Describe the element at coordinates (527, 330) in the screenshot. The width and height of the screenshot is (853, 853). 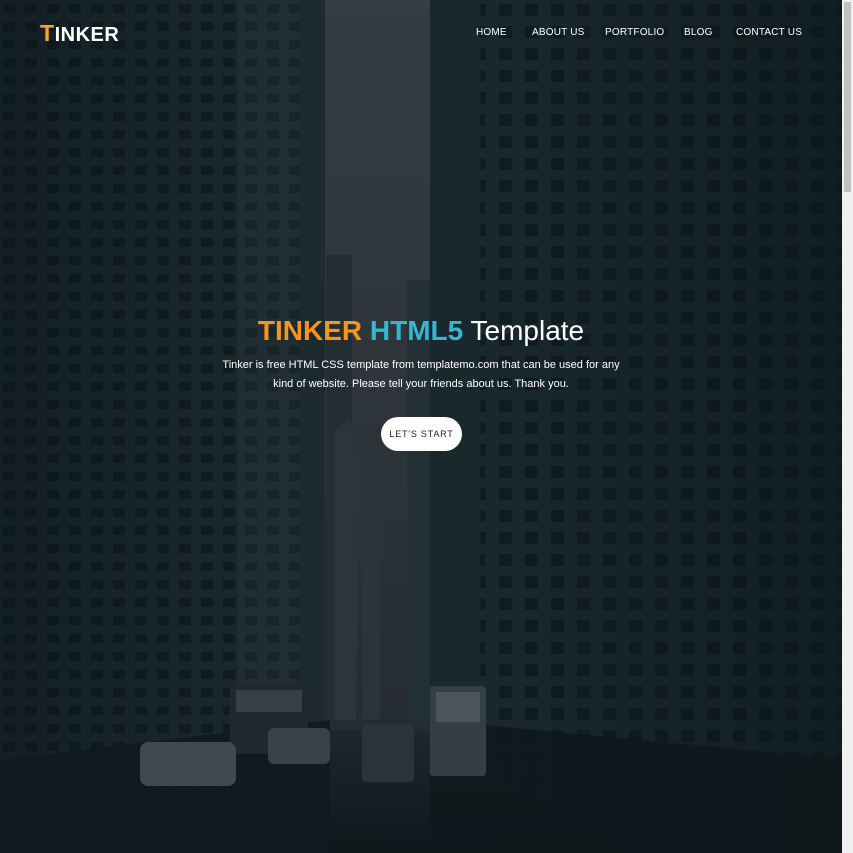
I see `hero-title-template: Template` at that location.